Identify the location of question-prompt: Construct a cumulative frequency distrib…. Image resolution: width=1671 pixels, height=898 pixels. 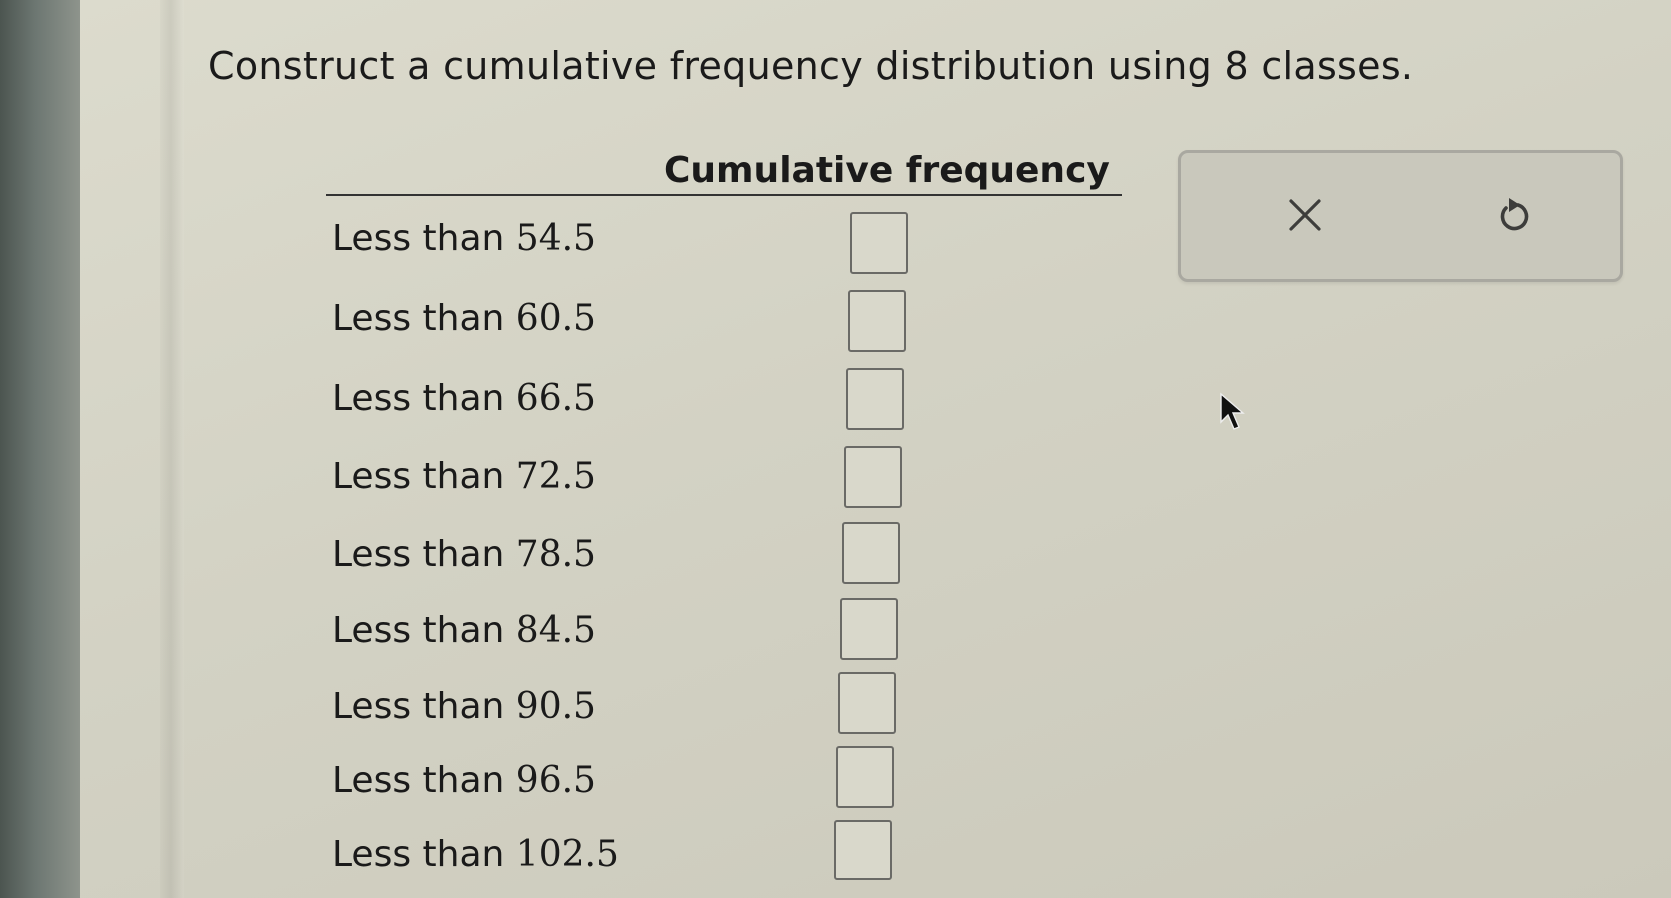
(811, 66).